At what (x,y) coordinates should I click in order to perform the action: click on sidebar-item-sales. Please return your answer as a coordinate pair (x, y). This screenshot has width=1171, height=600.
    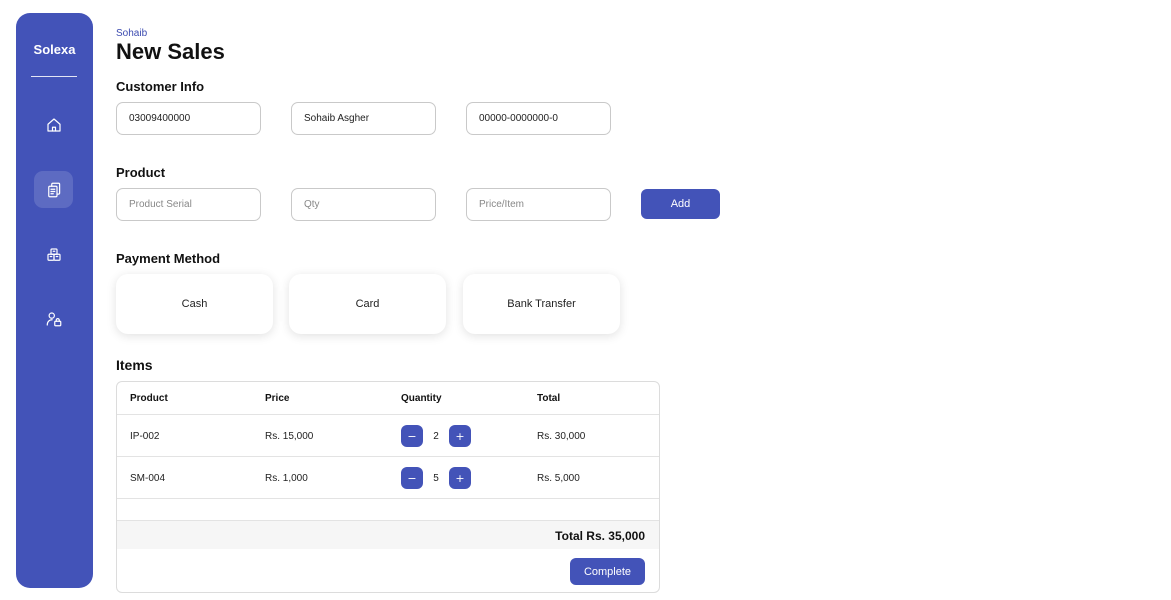
    Looking at the image, I should click on (53, 189).